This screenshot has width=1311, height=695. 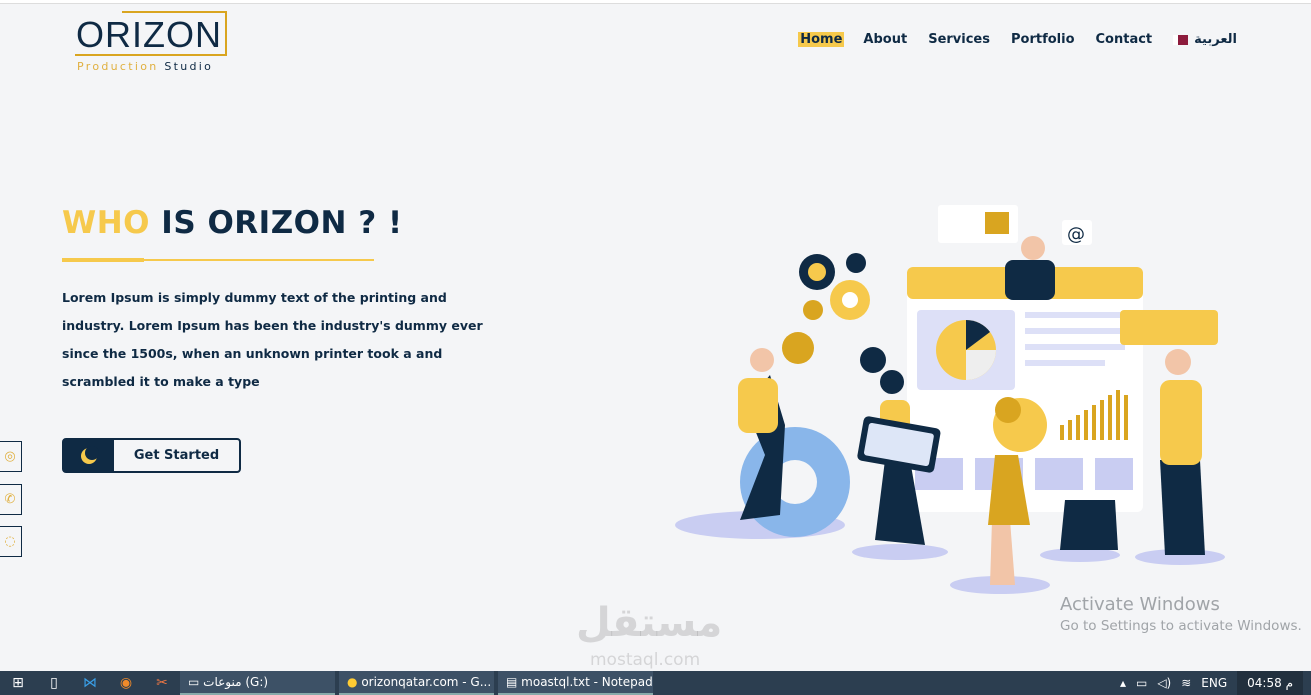 I want to click on logo-subtitle: Production Studio, so click(x=145, y=66).